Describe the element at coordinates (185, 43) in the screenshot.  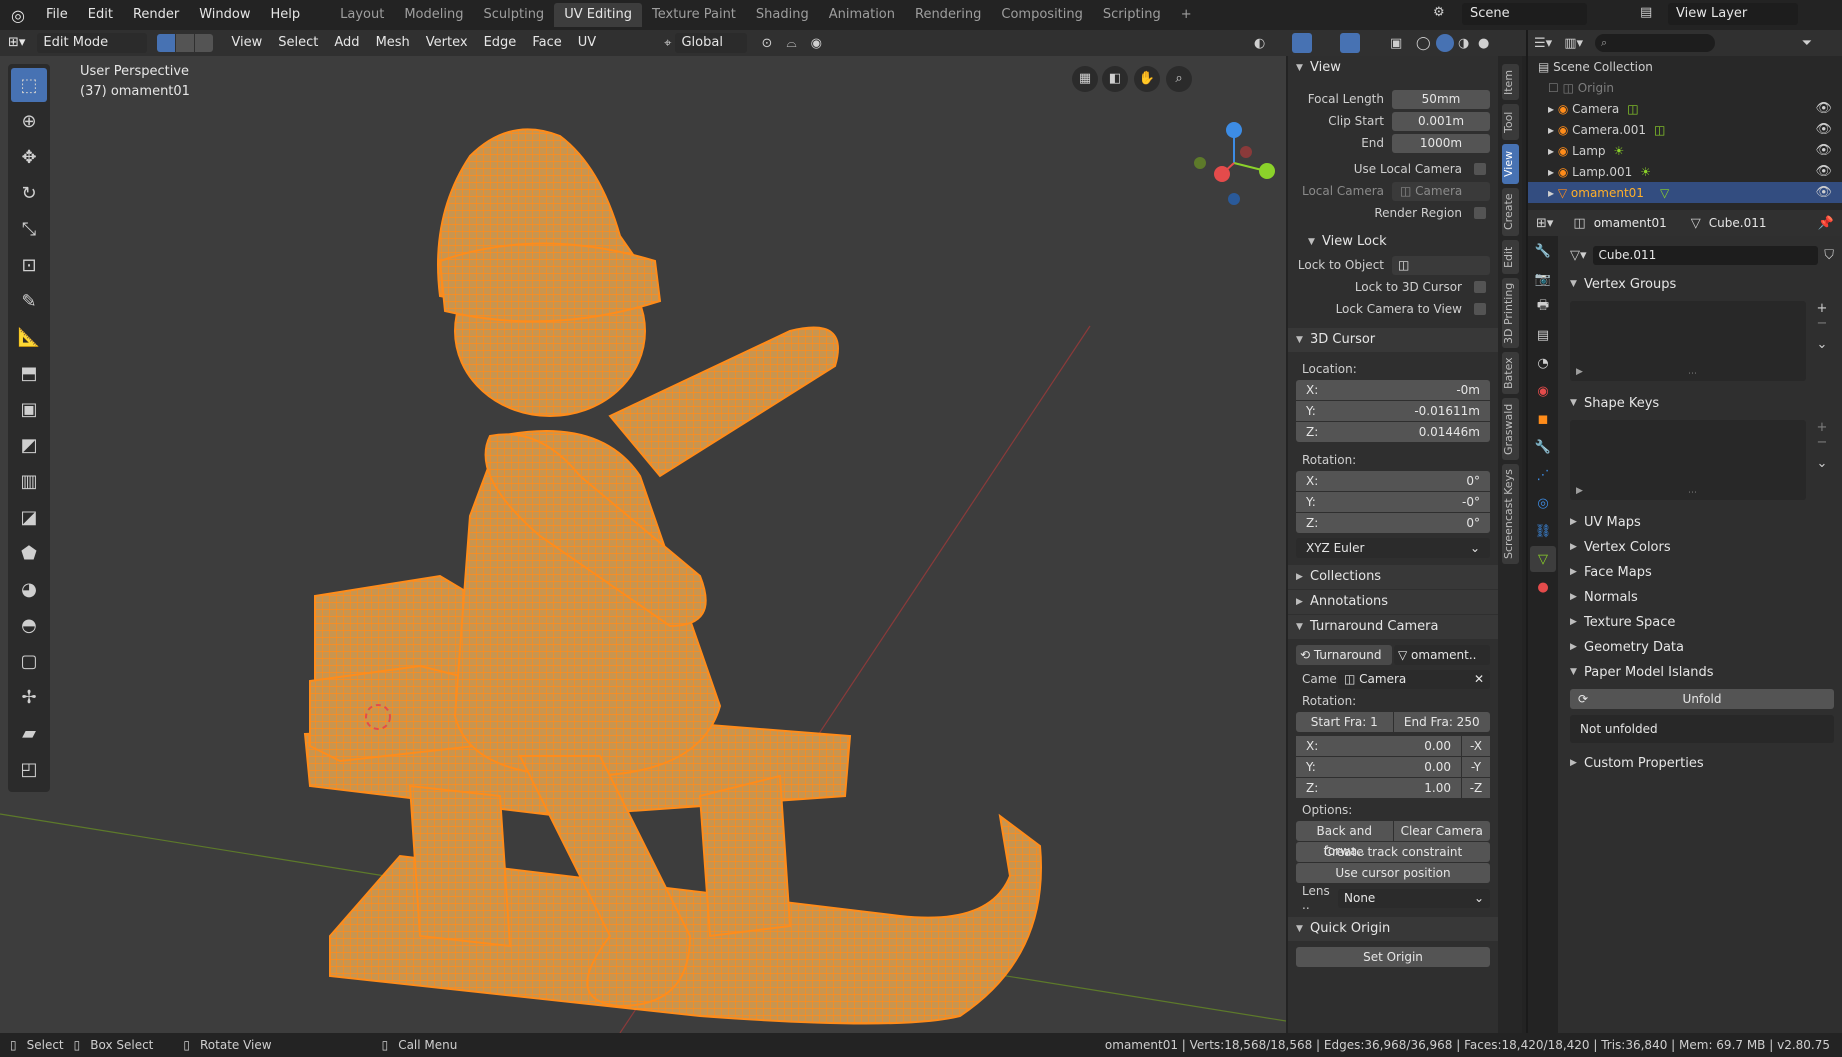
I see `edge-select-icon` at that location.